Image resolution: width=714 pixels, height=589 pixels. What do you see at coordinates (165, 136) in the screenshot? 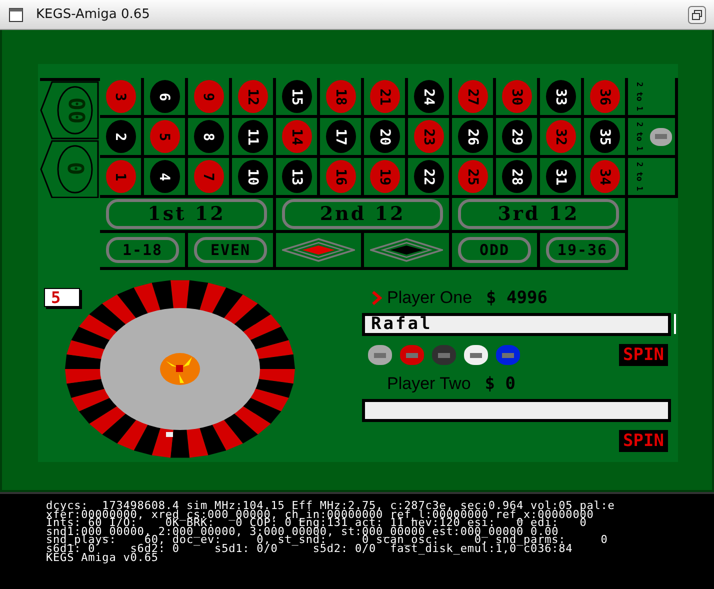
I see `number-bet: 5` at bounding box center [165, 136].